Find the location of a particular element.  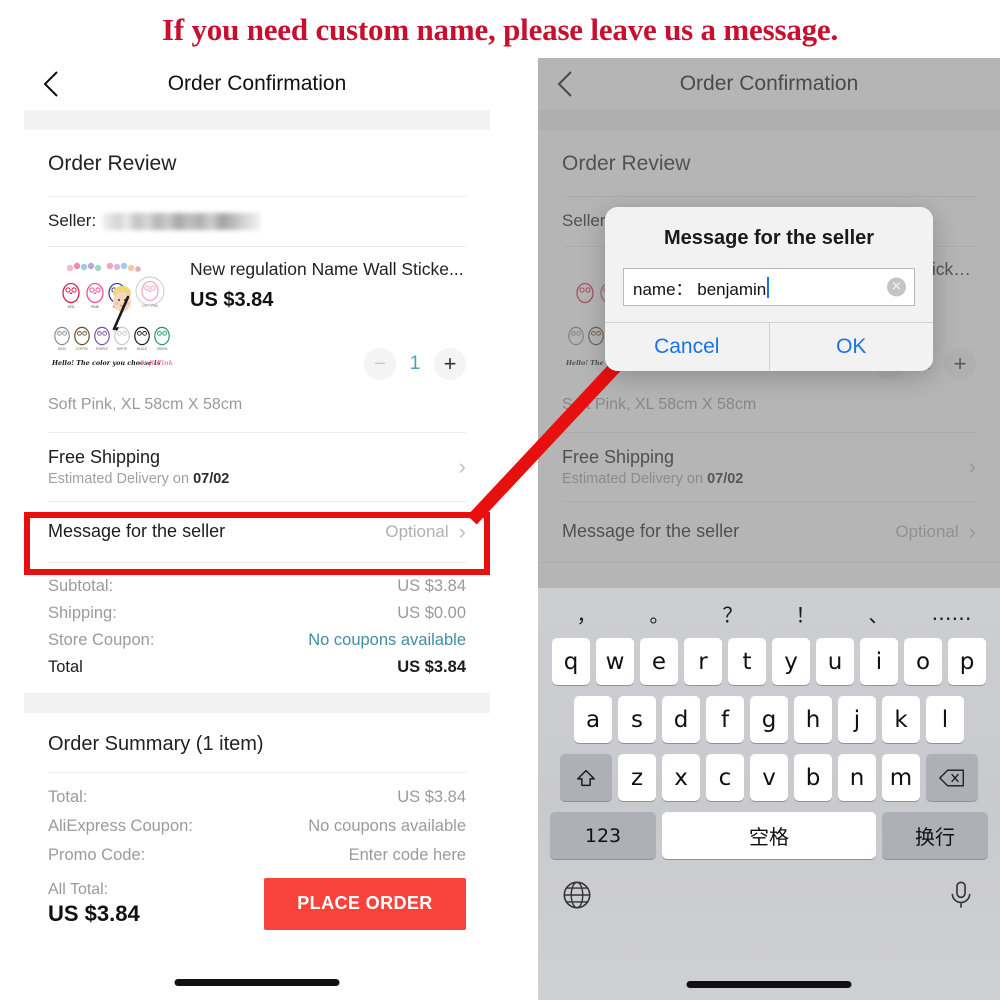

key-h: h is located at coordinates (813, 719).